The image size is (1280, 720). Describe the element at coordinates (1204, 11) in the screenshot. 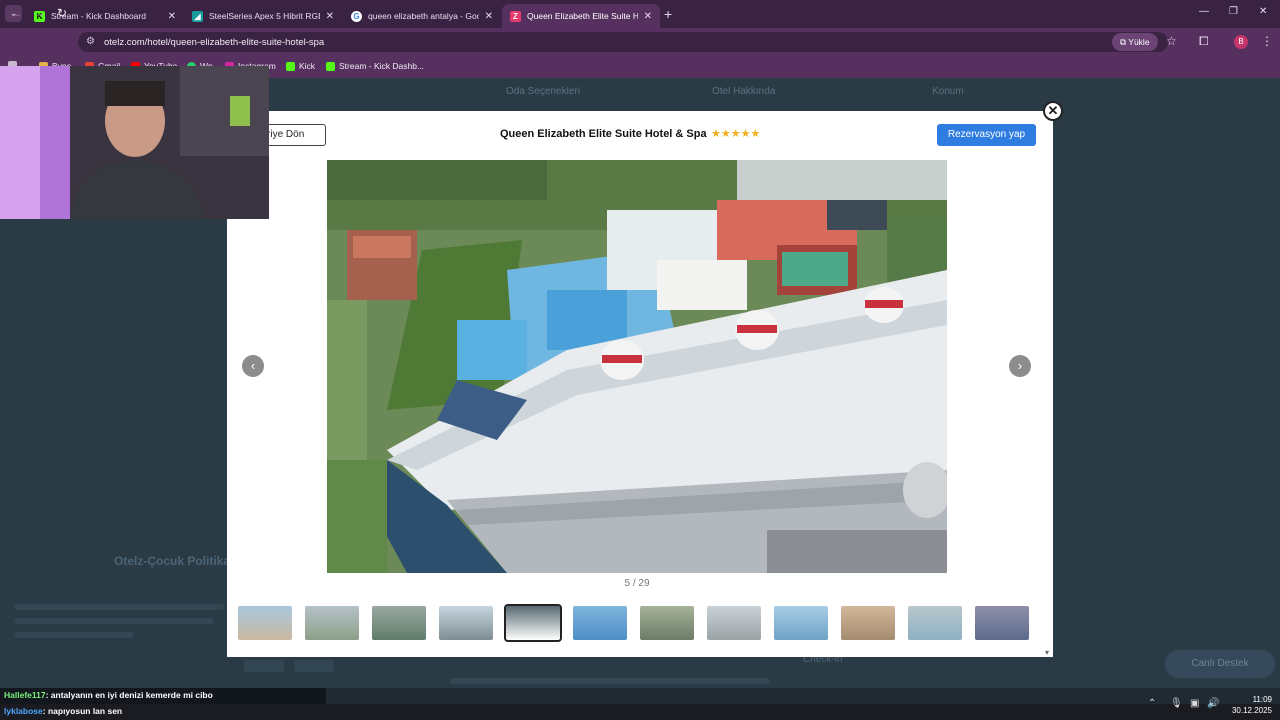

I see `minimize-icon: —` at that location.